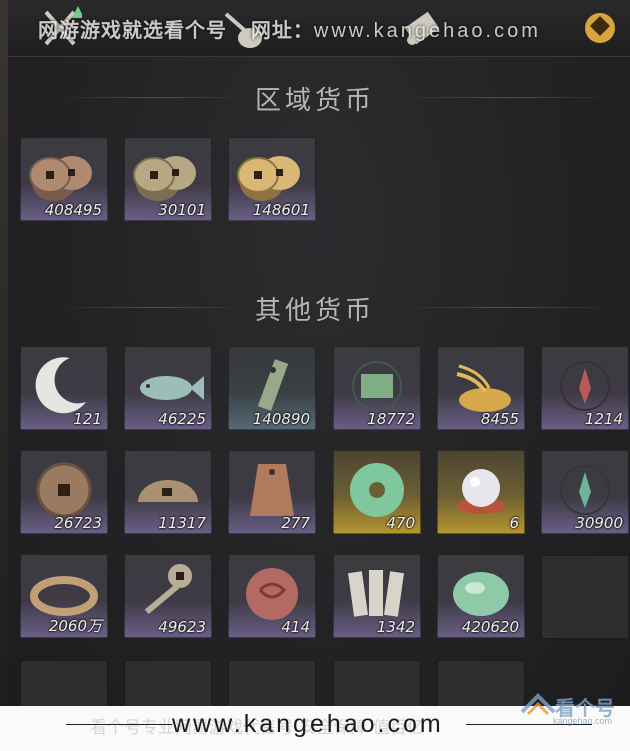  Describe the element at coordinates (377, 492) in the screenshot. I see `currency-slot: 470` at that location.